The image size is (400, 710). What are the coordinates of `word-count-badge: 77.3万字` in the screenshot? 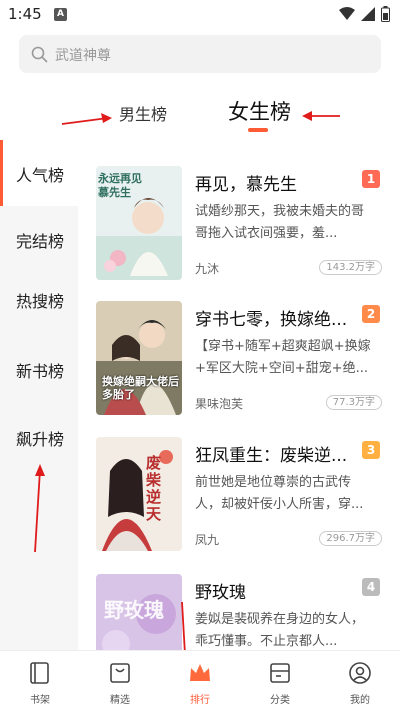 It's located at (353, 402).